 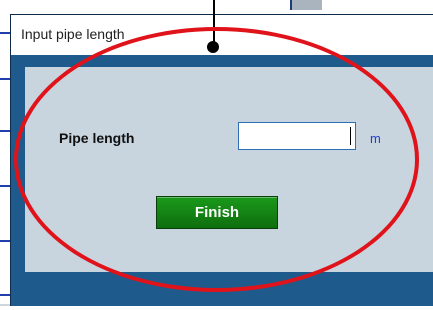 I want to click on background-window-strip, so click(x=306, y=5).